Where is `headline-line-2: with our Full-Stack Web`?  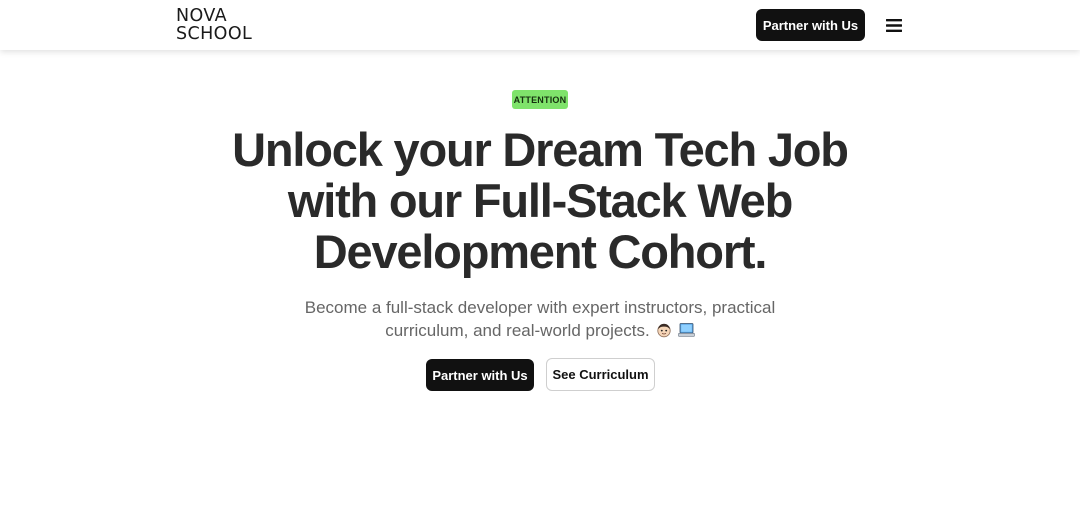
headline-line-2: with our Full-Stack Web is located at coordinates (540, 200).